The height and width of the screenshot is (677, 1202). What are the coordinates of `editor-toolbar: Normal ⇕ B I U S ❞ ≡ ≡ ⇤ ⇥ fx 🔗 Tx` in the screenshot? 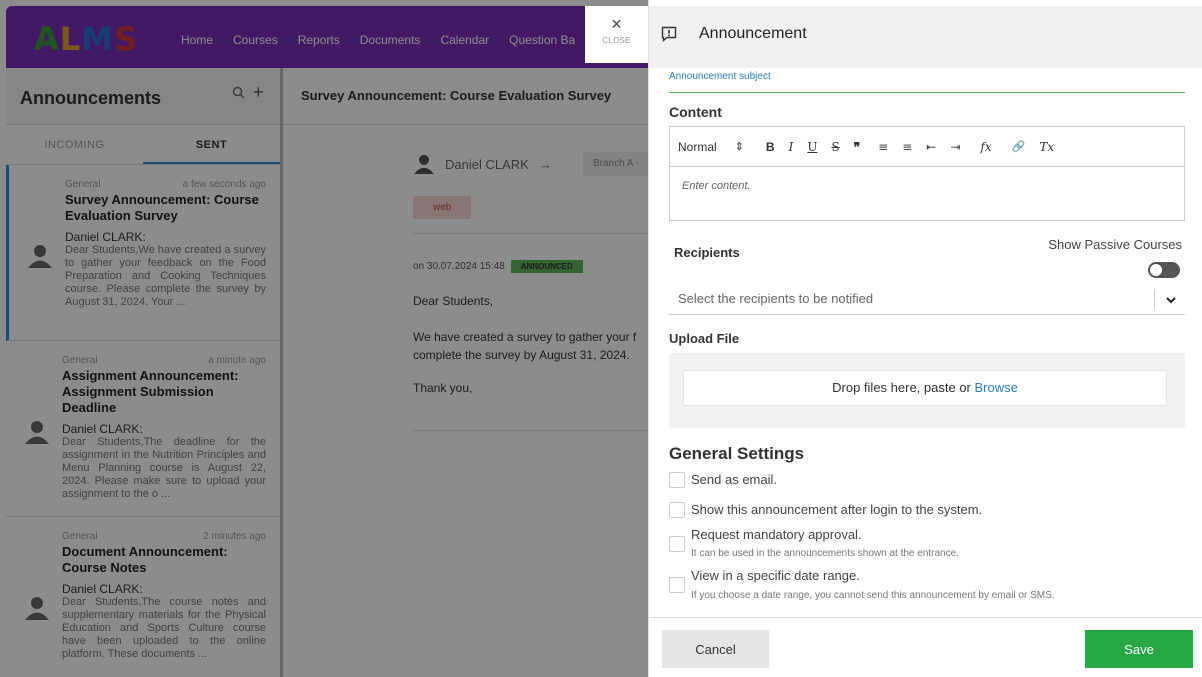 It's located at (927, 147).